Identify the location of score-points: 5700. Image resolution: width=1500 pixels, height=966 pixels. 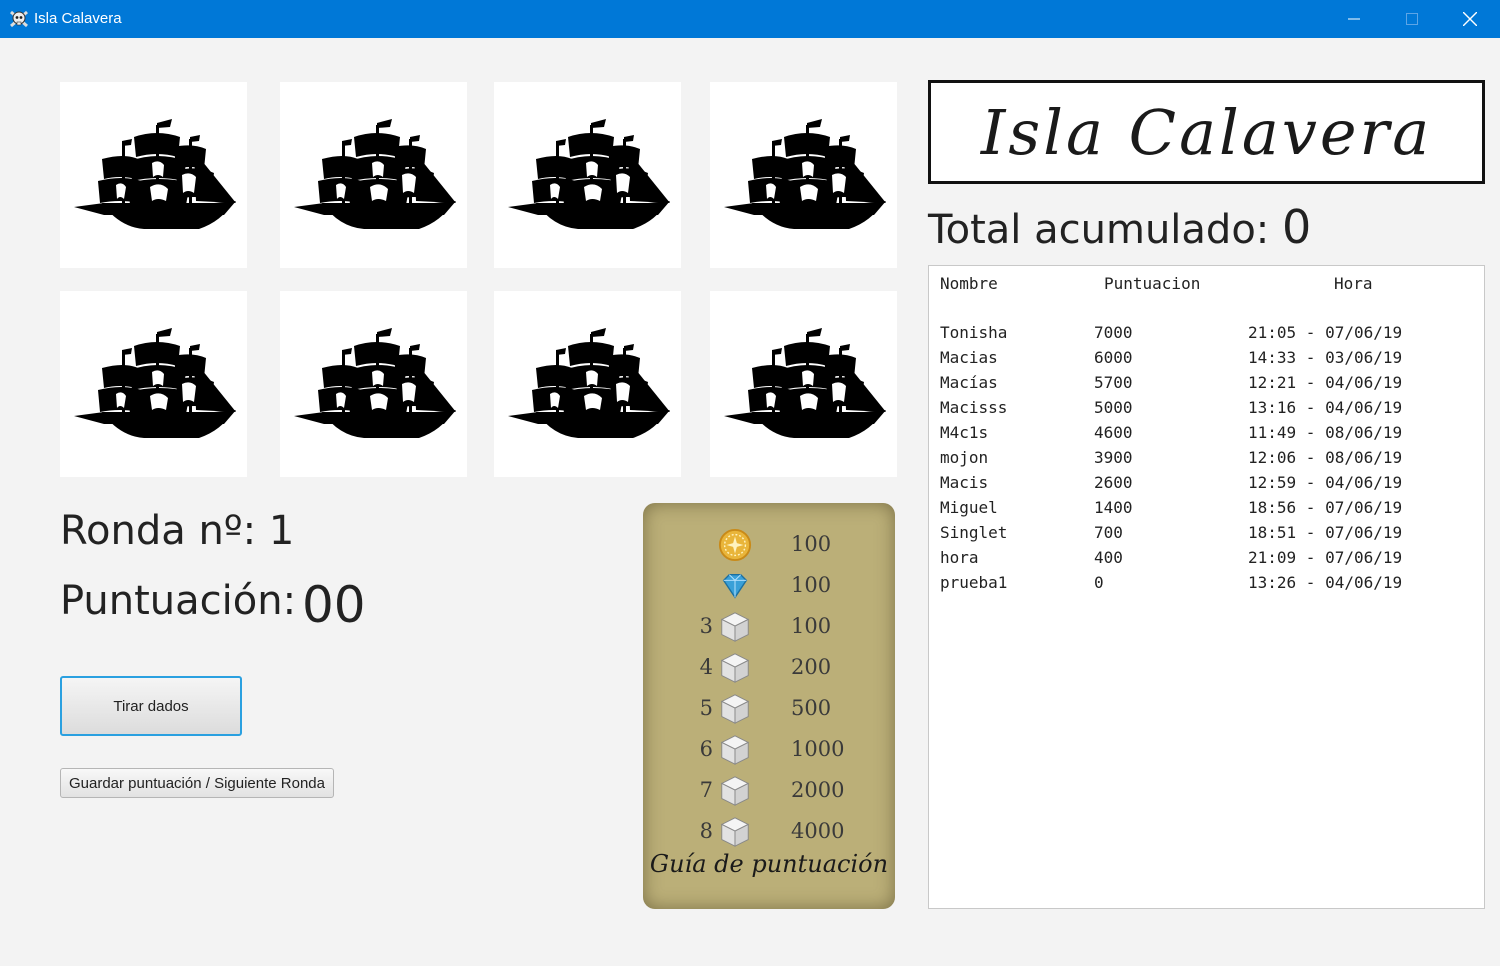
(1113, 382).